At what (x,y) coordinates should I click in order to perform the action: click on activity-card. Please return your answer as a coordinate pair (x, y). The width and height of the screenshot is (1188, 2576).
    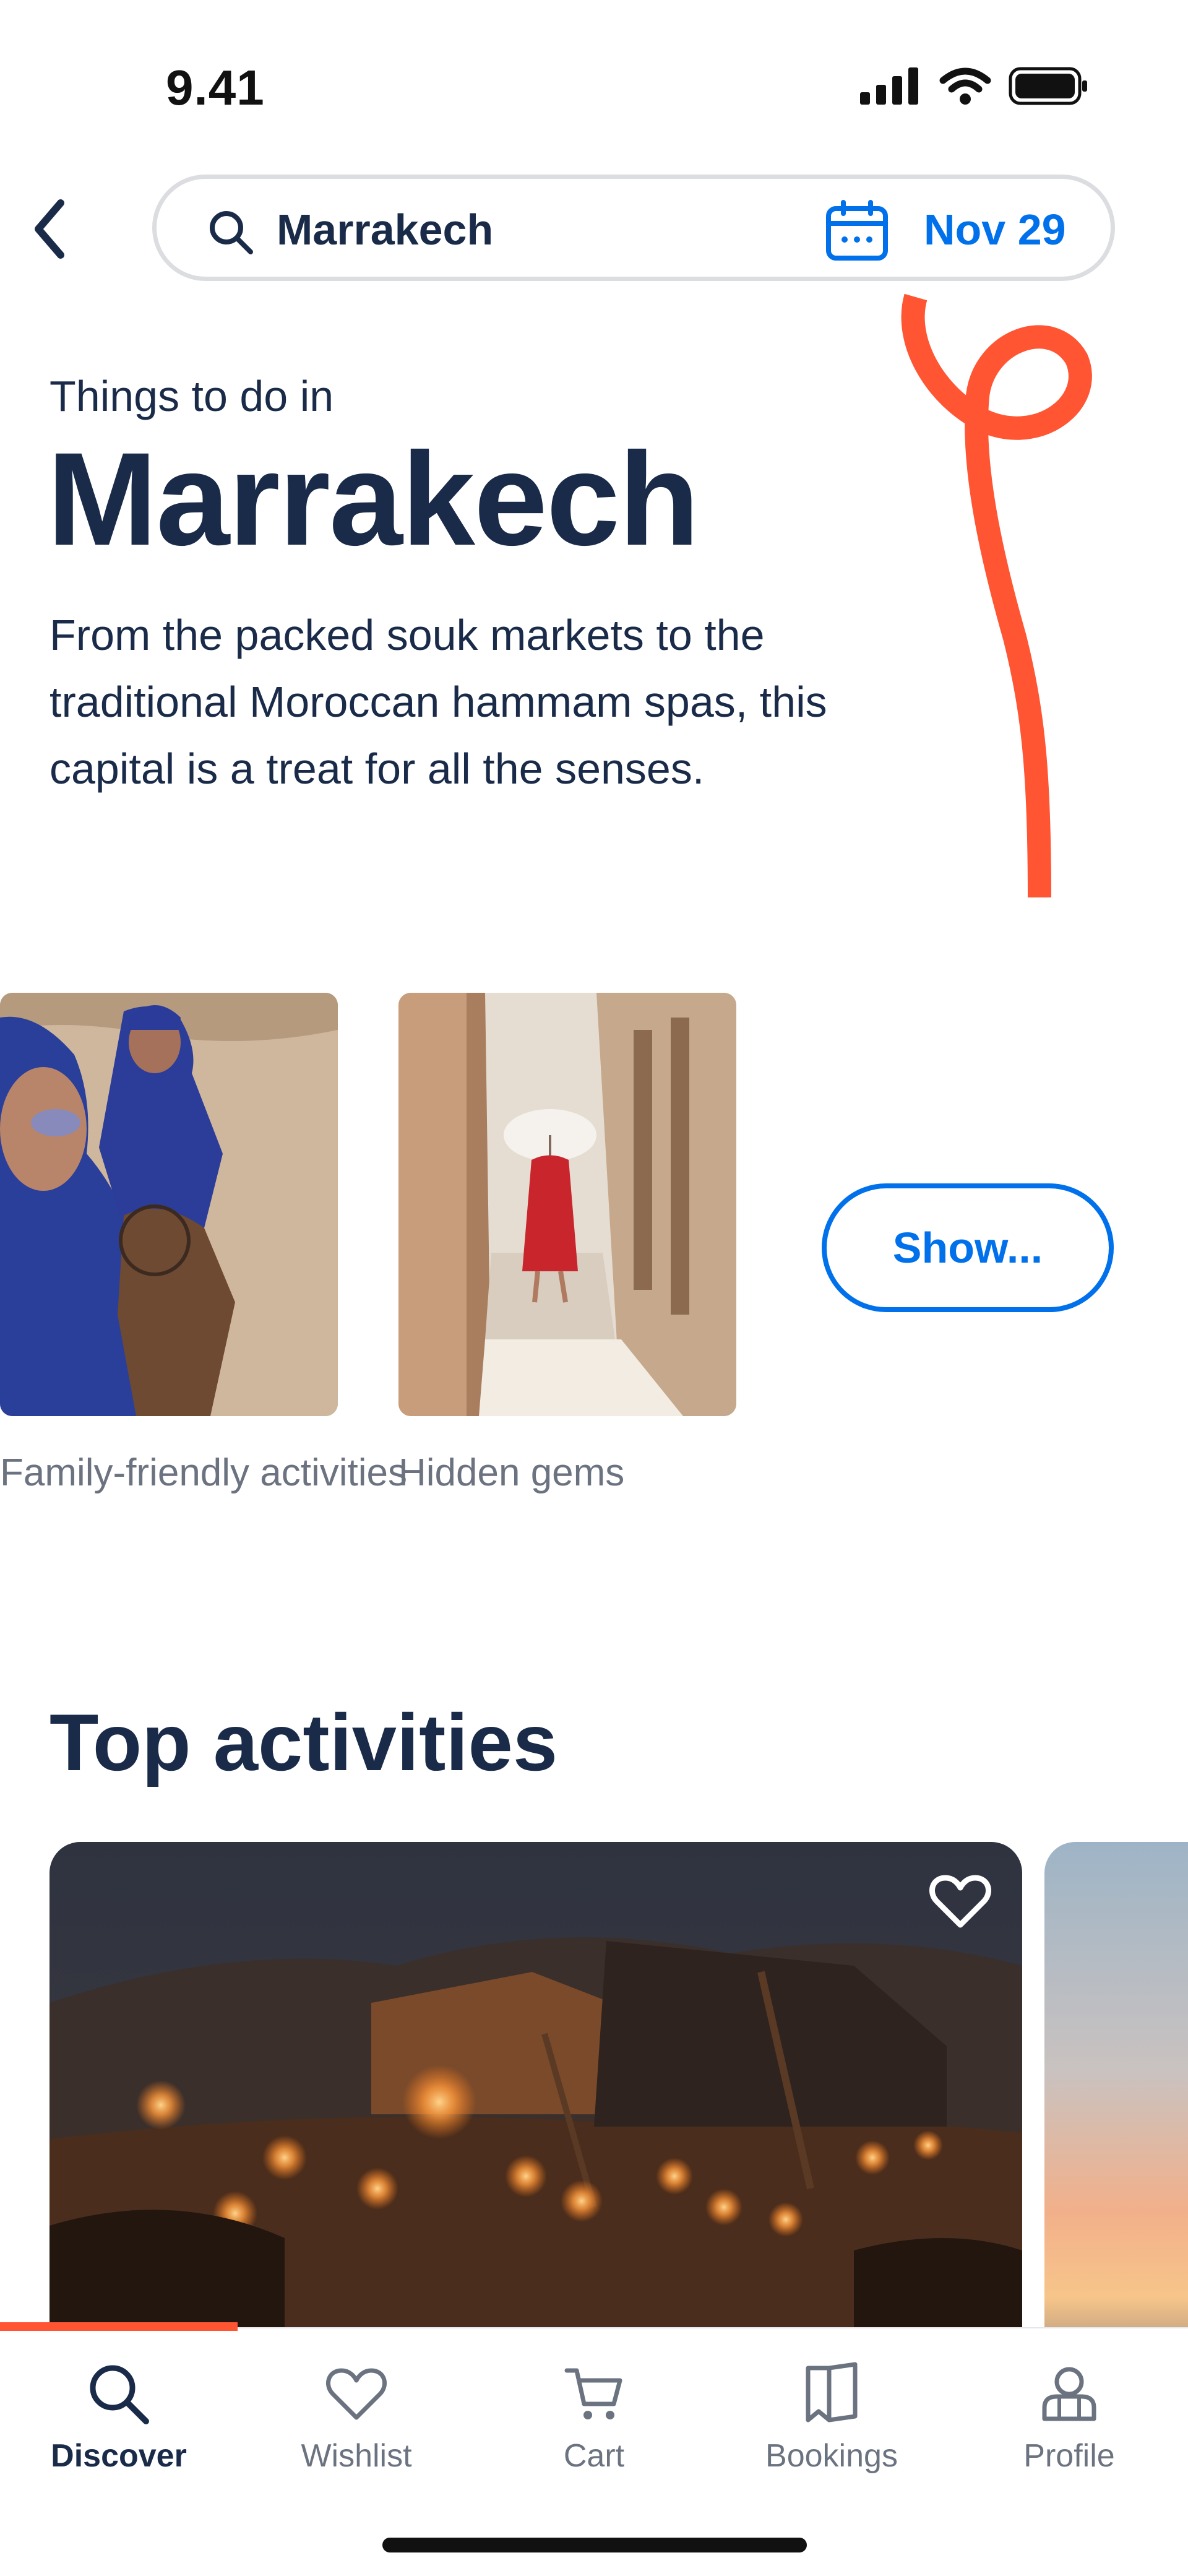
    Looking at the image, I should click on (1116, 2126).